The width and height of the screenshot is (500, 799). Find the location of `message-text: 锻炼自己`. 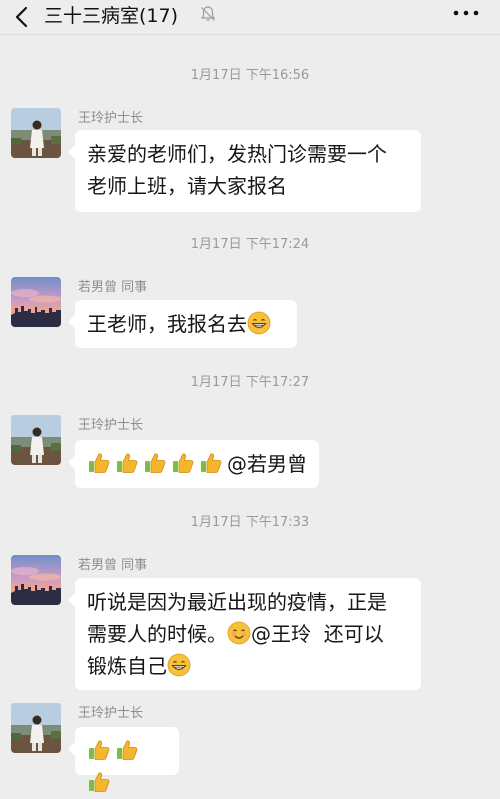

message-text: 锻炼自己 is located at coordinates (127, 666).